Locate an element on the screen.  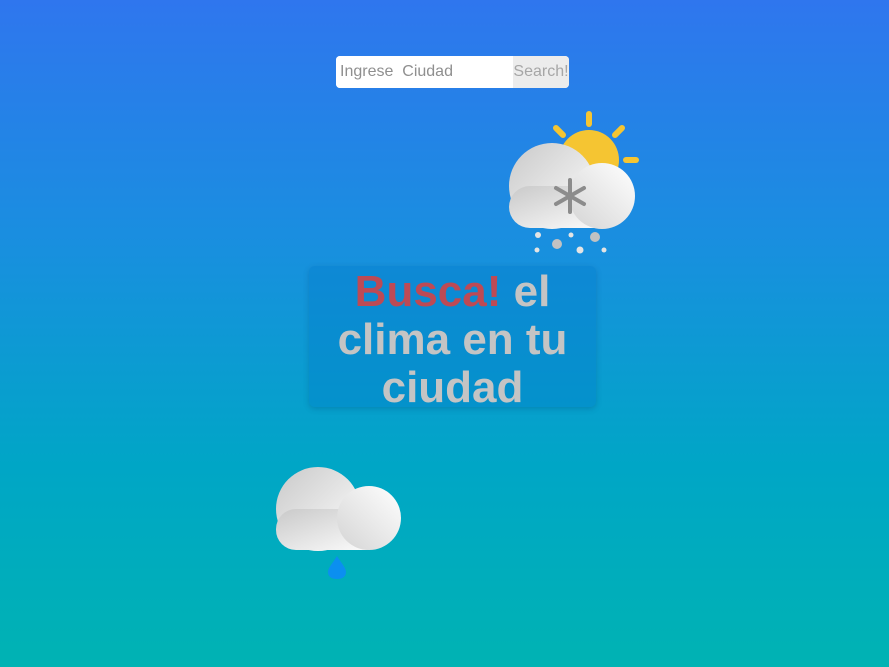
city-search-input is located at coordinates (424, 72).